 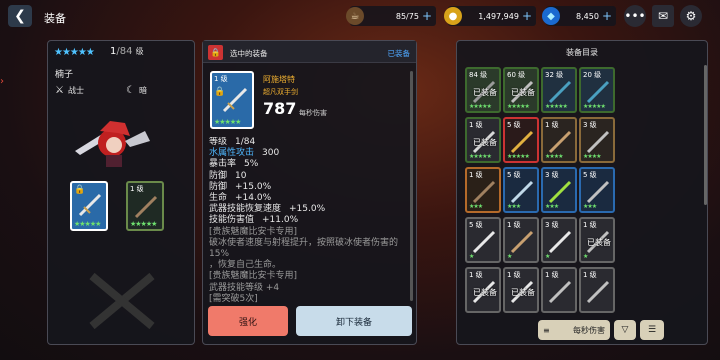 I want to click on stamina-resource: ☕ 85/75 +, so click(x=391, y=16).